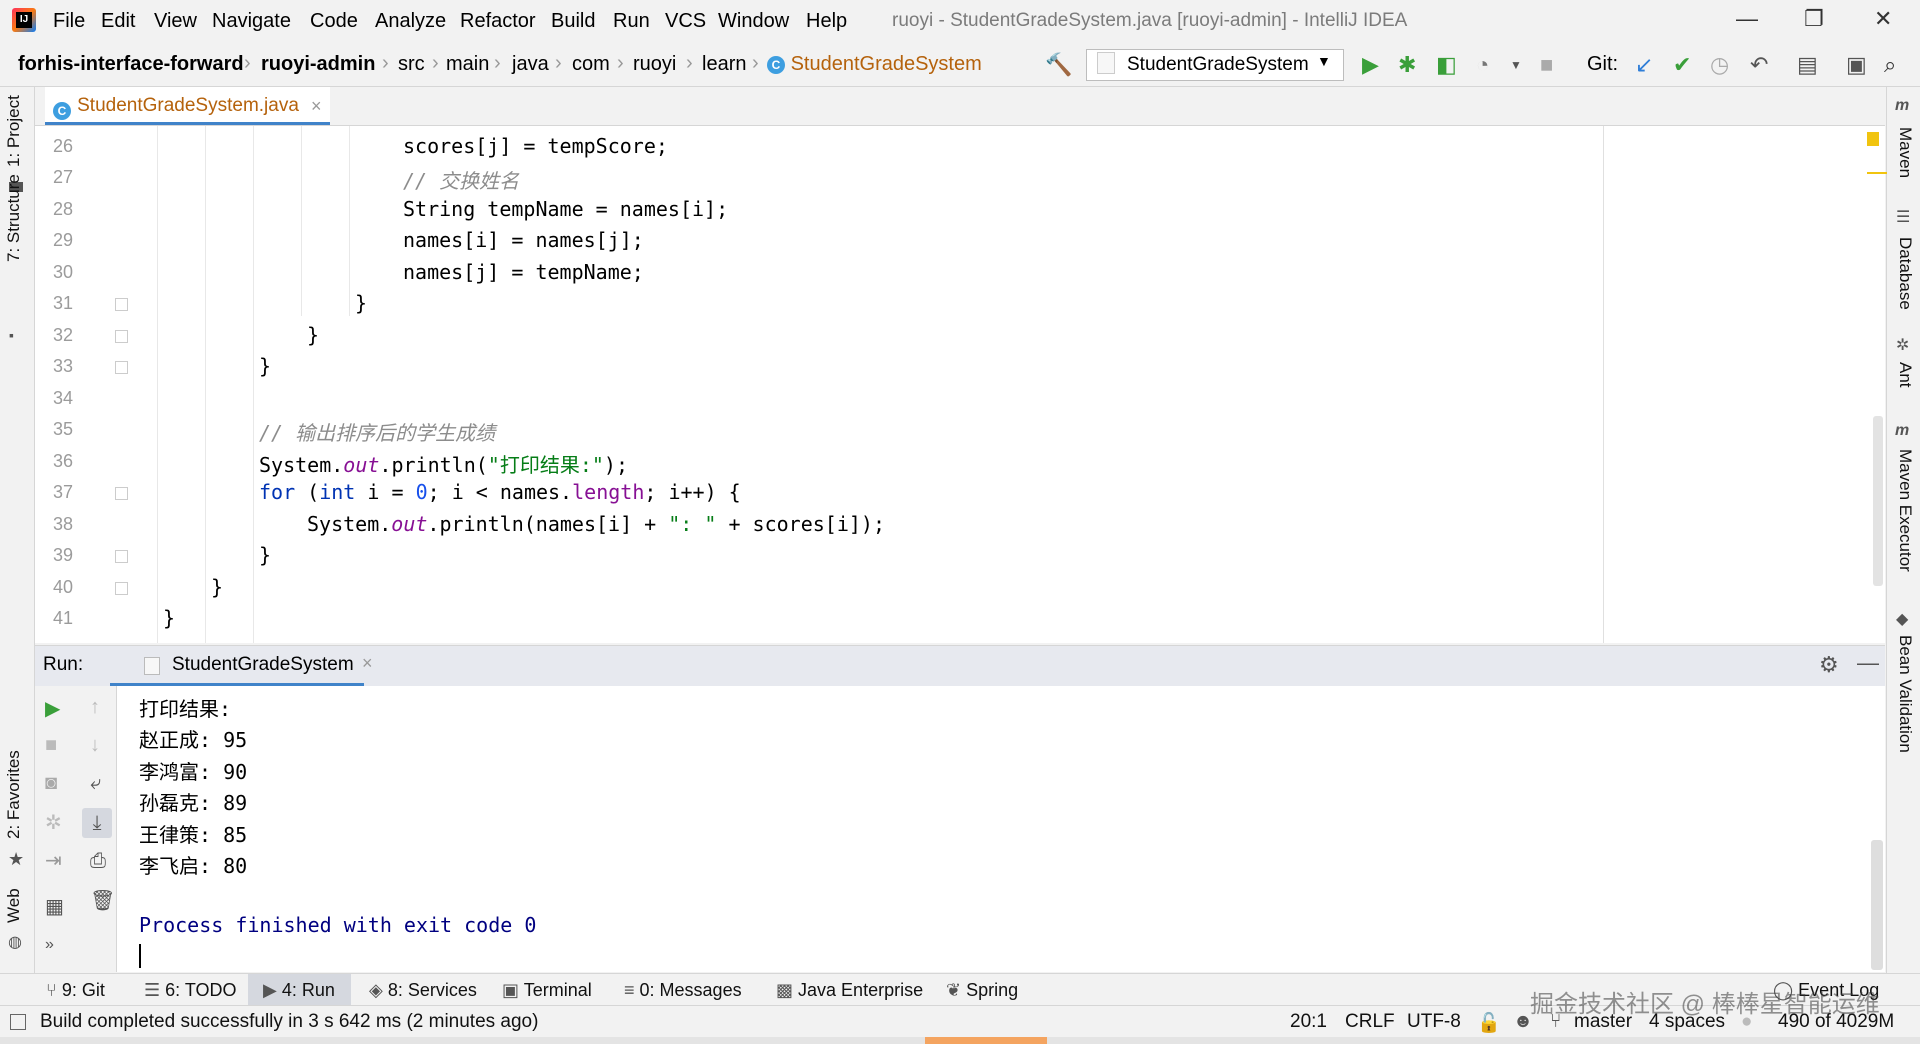  What do you see at coordinates (1883, 19) in the screenshot?
I see `close-window-button: ✕` at bounding box center [1883, 19].